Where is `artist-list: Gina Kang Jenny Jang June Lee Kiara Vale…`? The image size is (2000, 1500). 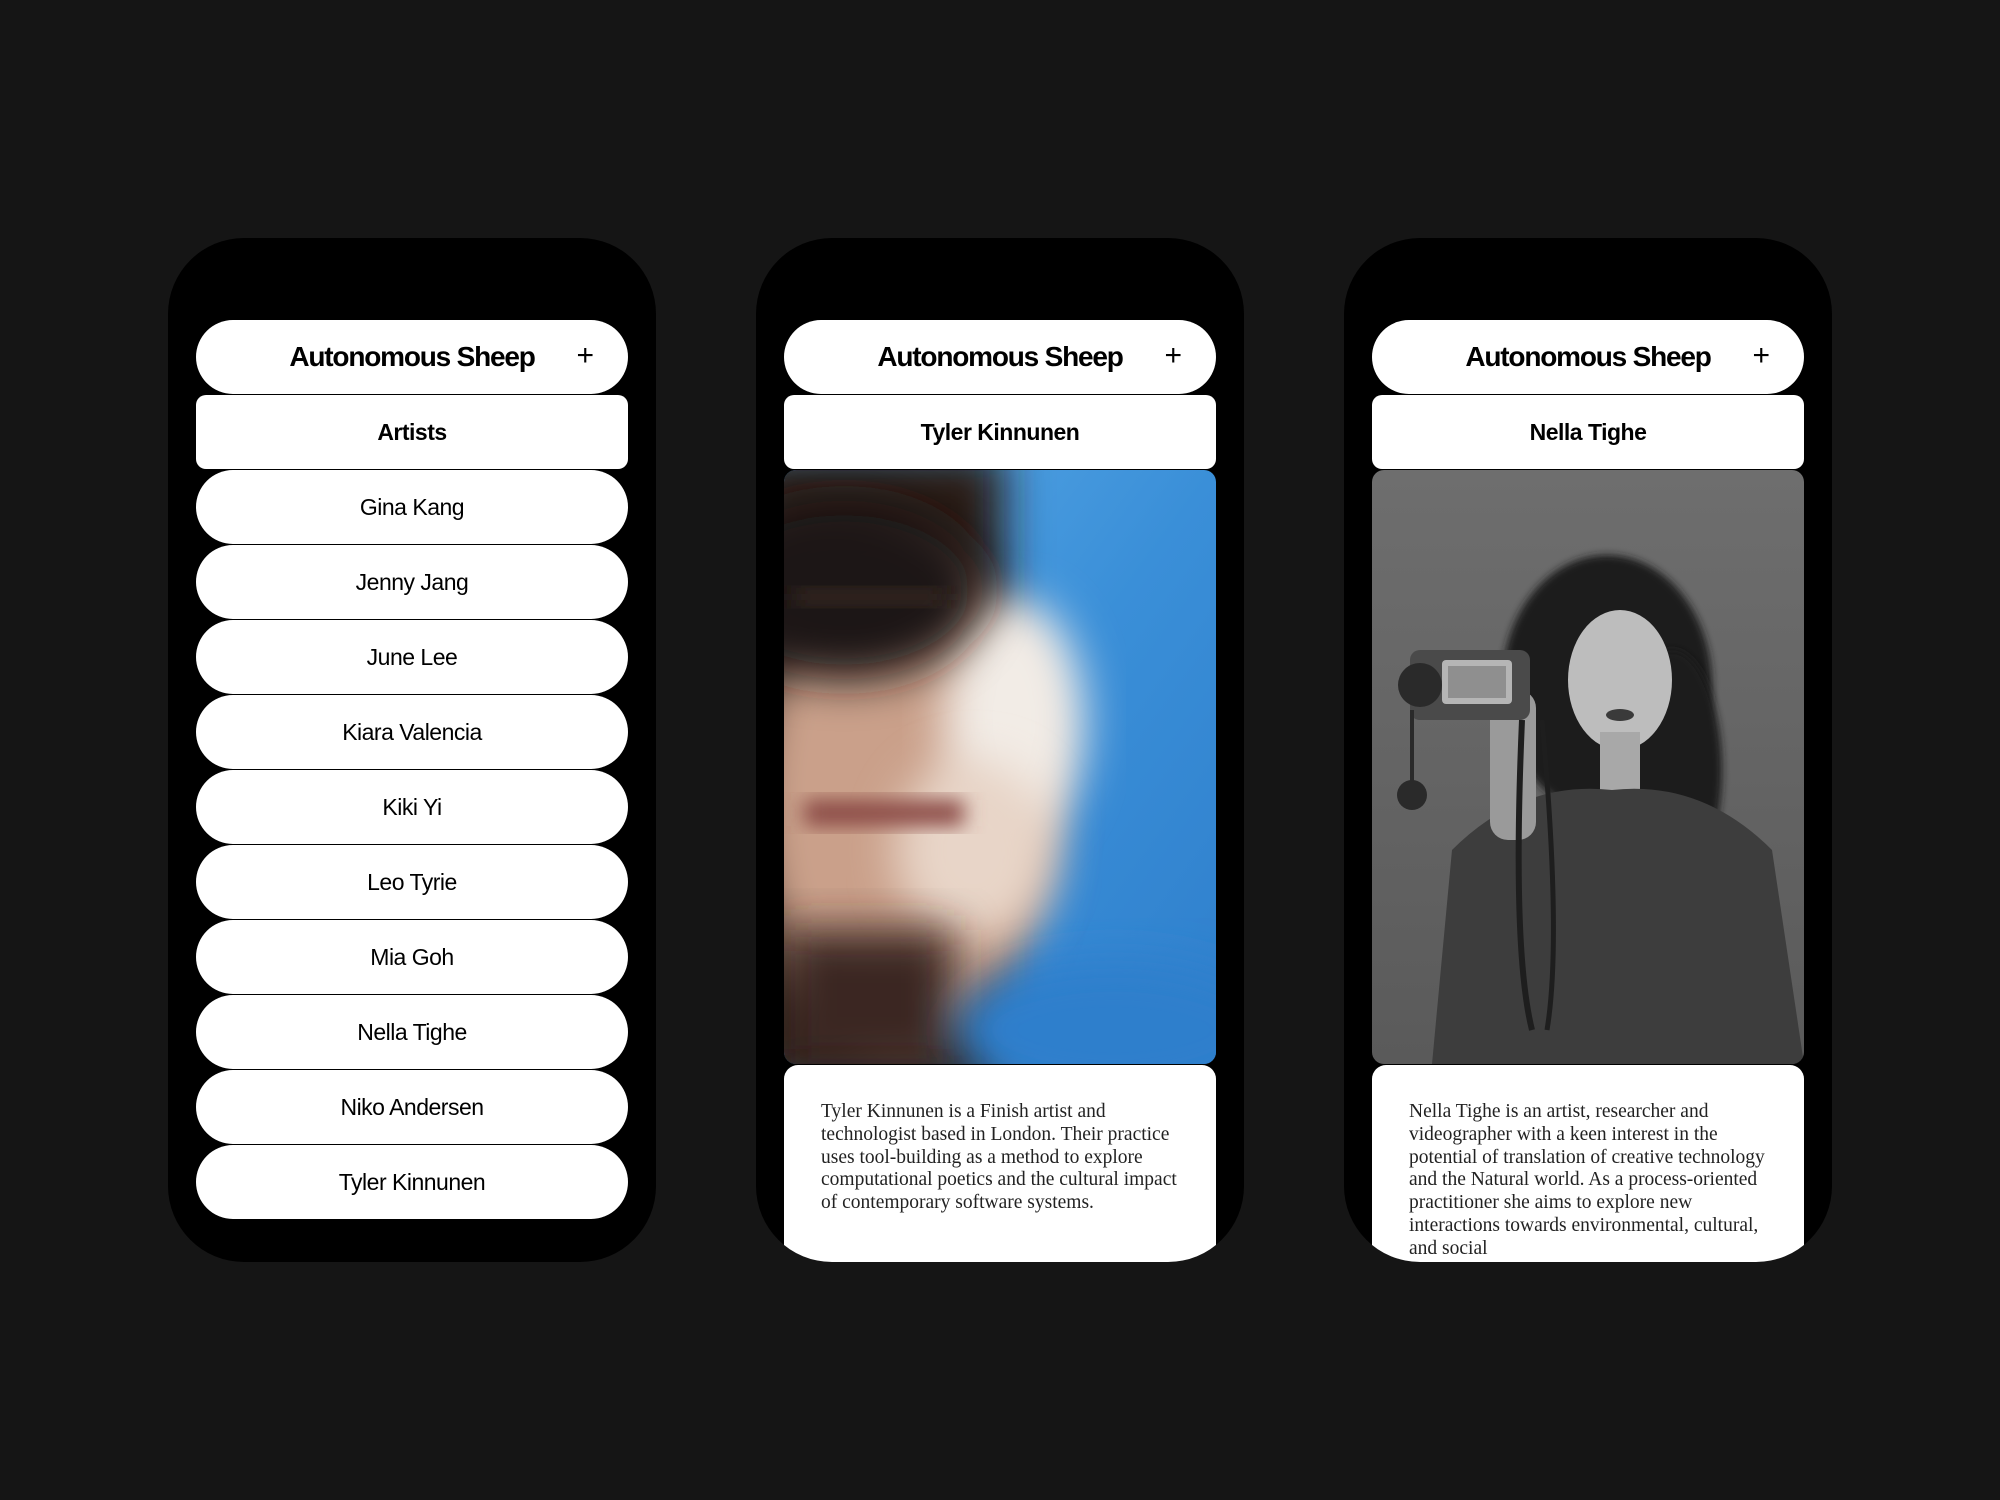
artist-list: Gina Kang Jenny Jang June Lee Kiara Vale… is located at coordinates (412, 845).